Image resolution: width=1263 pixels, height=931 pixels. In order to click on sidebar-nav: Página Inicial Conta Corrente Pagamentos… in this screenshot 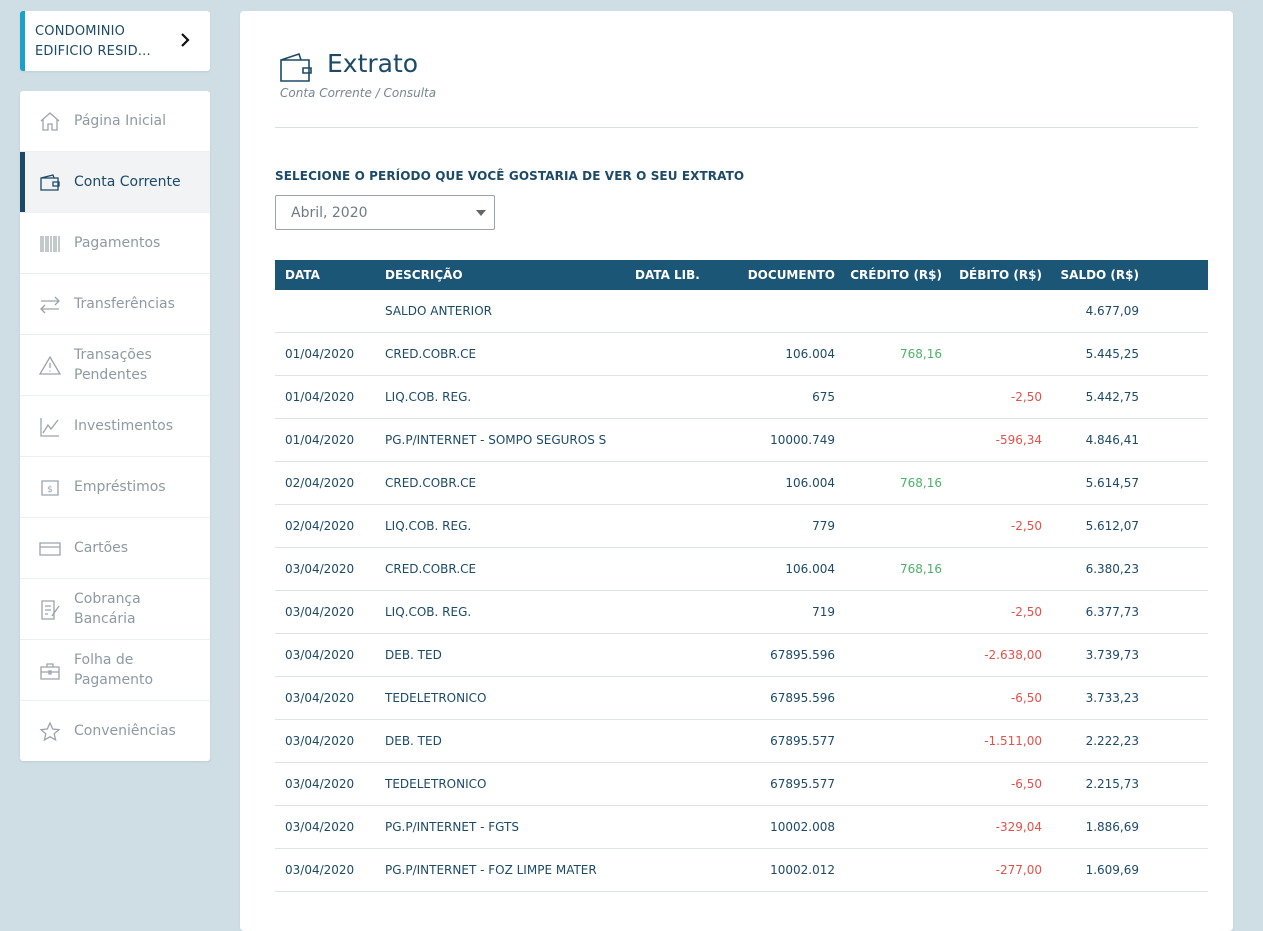, I will do `click(115, 426)`.